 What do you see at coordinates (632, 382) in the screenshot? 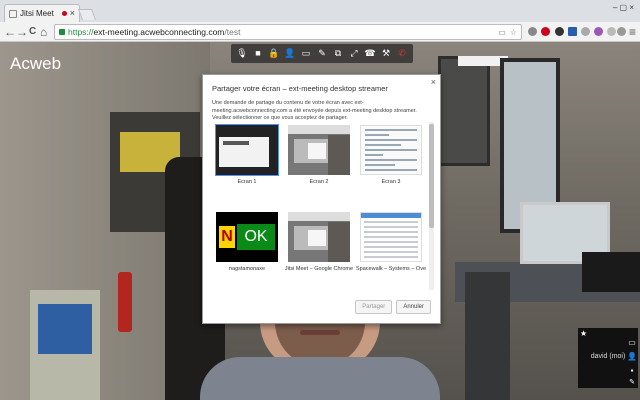
I see `edit-name-icon: ✎` at bounding box center [632, 382].